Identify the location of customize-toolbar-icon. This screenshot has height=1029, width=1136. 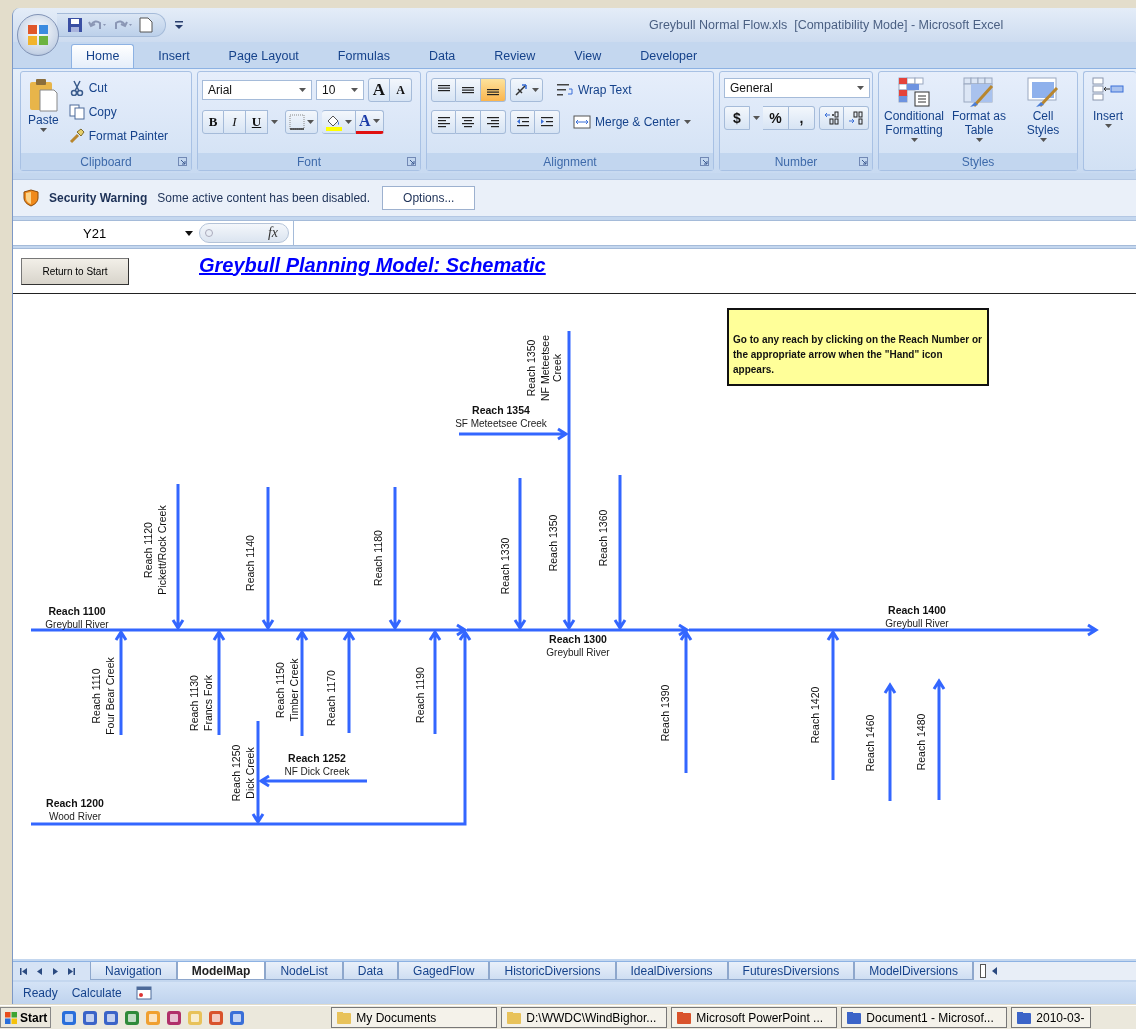
(179, 25).